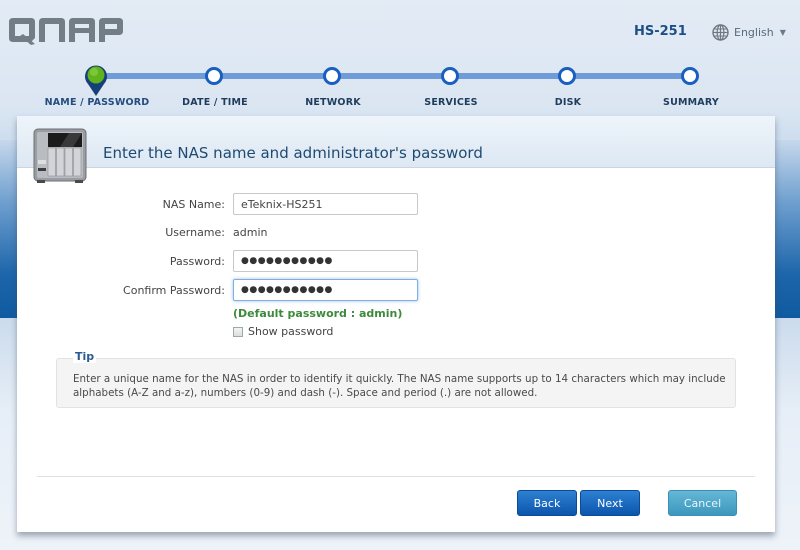 This screenshot has width=800, height=550. Describe the element at coordinates (720, 32) in the screenshot. I see `globe-icon` at that location.